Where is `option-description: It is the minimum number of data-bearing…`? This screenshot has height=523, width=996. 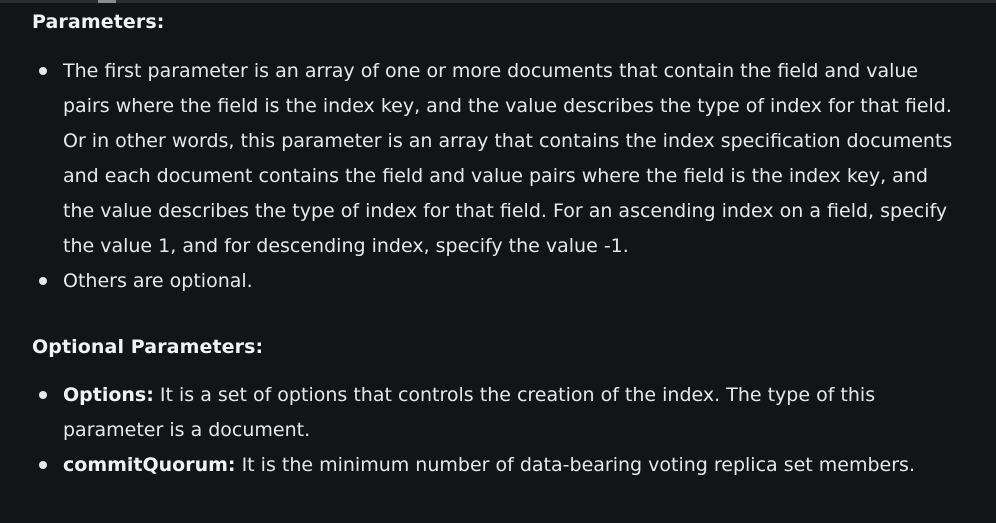
option-description: It is the minimum number of data-bearing… is located at coordinates (575, 465).